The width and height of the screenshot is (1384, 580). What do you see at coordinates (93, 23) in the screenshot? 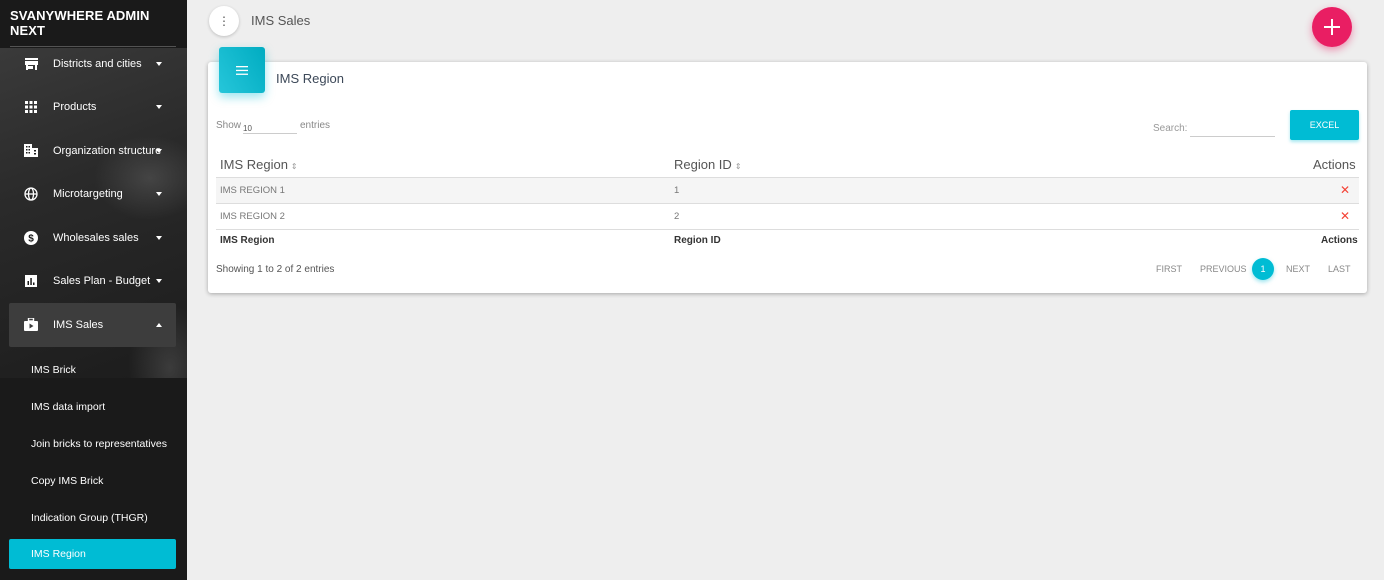
I see `app-logo: SVANYWHERE ADMIN NEXT` at bounding box center [93, 23].